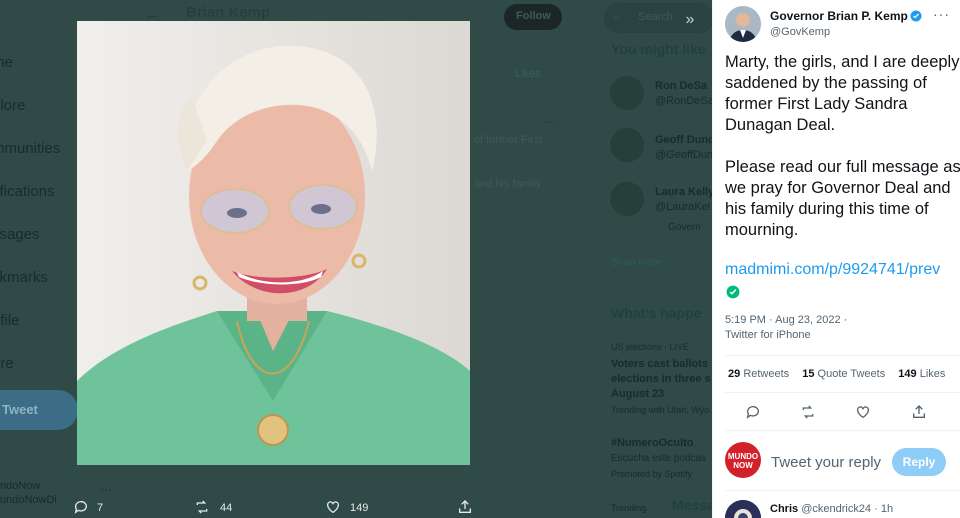  Describe the element at coordinates (616, 17) in the screenshot. I see `search-icon: ⌕` at that location.